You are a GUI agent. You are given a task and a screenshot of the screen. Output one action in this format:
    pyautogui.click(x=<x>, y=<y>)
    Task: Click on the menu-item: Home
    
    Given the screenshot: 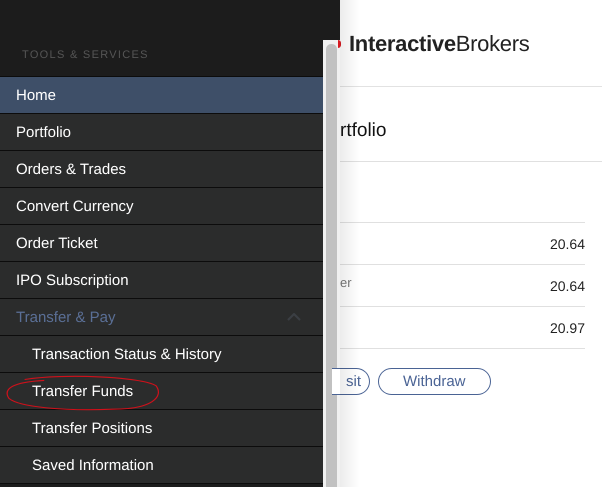 What is the action you would take?
    pyautogui.click(x=161, y=95)
    